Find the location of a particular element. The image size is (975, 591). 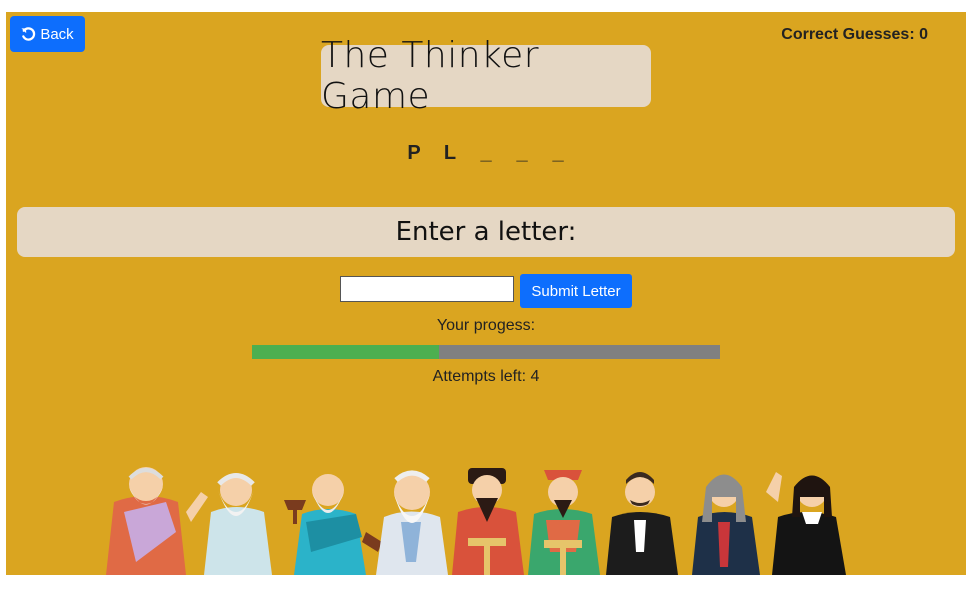

undo-arrow-icon is located at coordinates (28, 34).